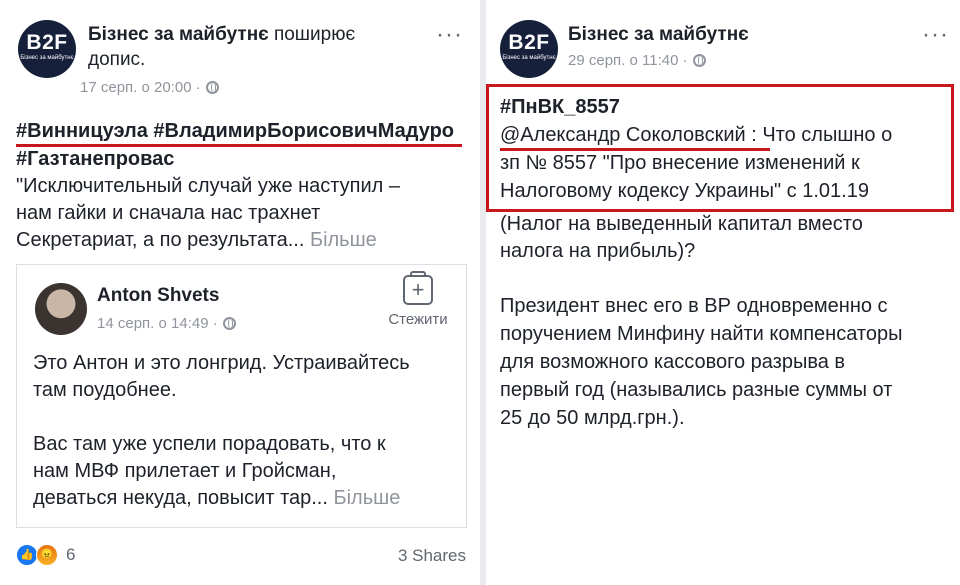  I want to click on post-meta: 29 серп. о 11:40 ·, so click(637, 60).